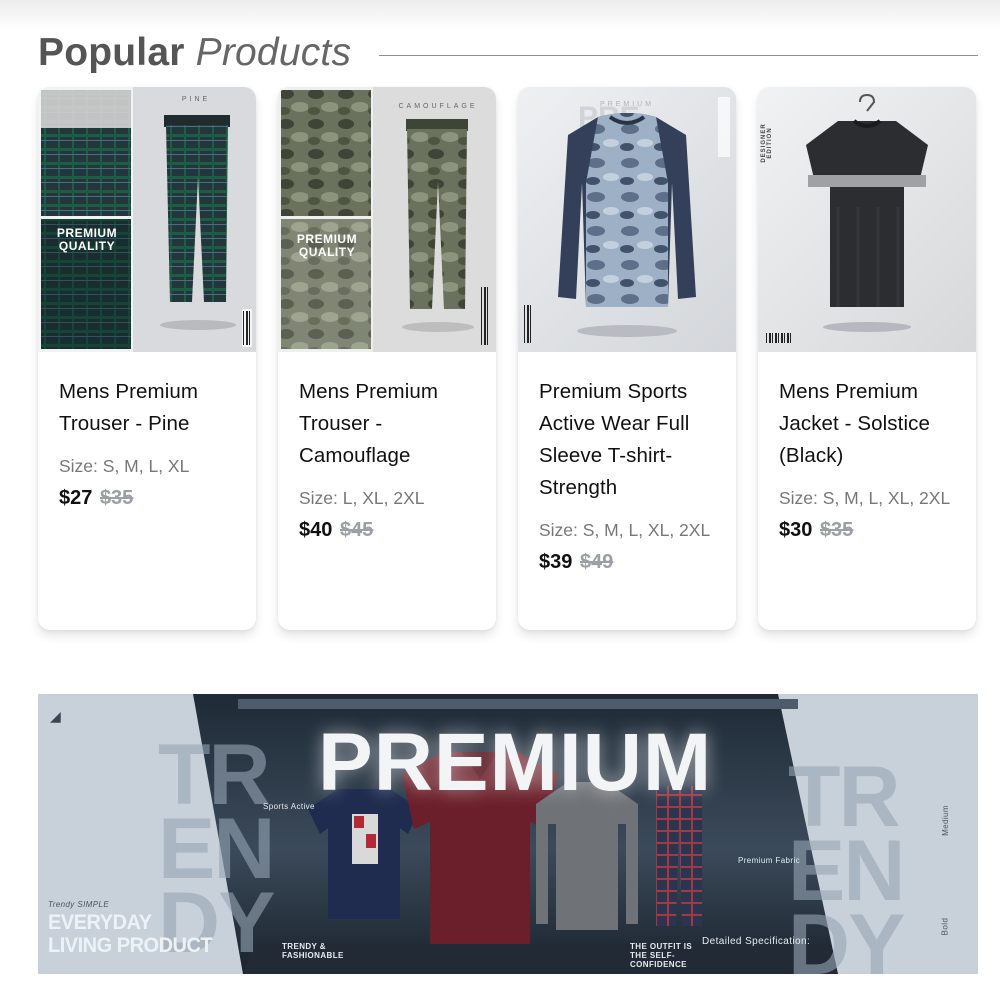  I want to click on heading-line: EVERYDAY, so click(100, 922).